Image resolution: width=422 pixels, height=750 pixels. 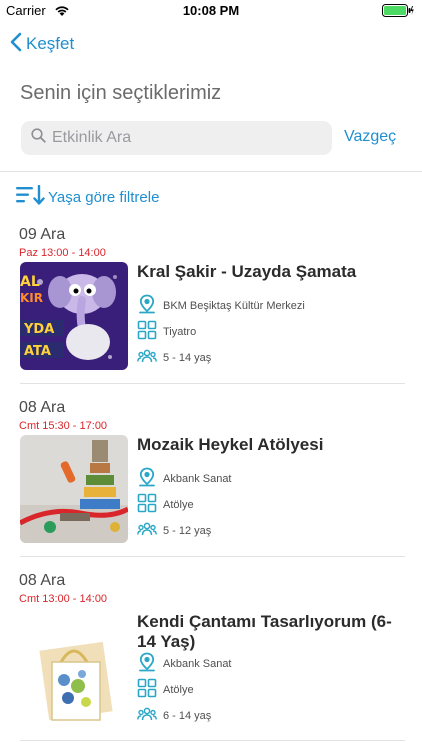 I want to click on event-category: Tiyatro, so click(x=180, y=332).